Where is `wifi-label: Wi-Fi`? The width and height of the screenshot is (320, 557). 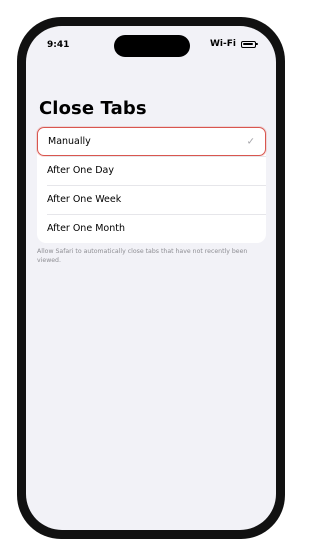
wifi-label: Wi-Fi is located at coordinates (223, 44).